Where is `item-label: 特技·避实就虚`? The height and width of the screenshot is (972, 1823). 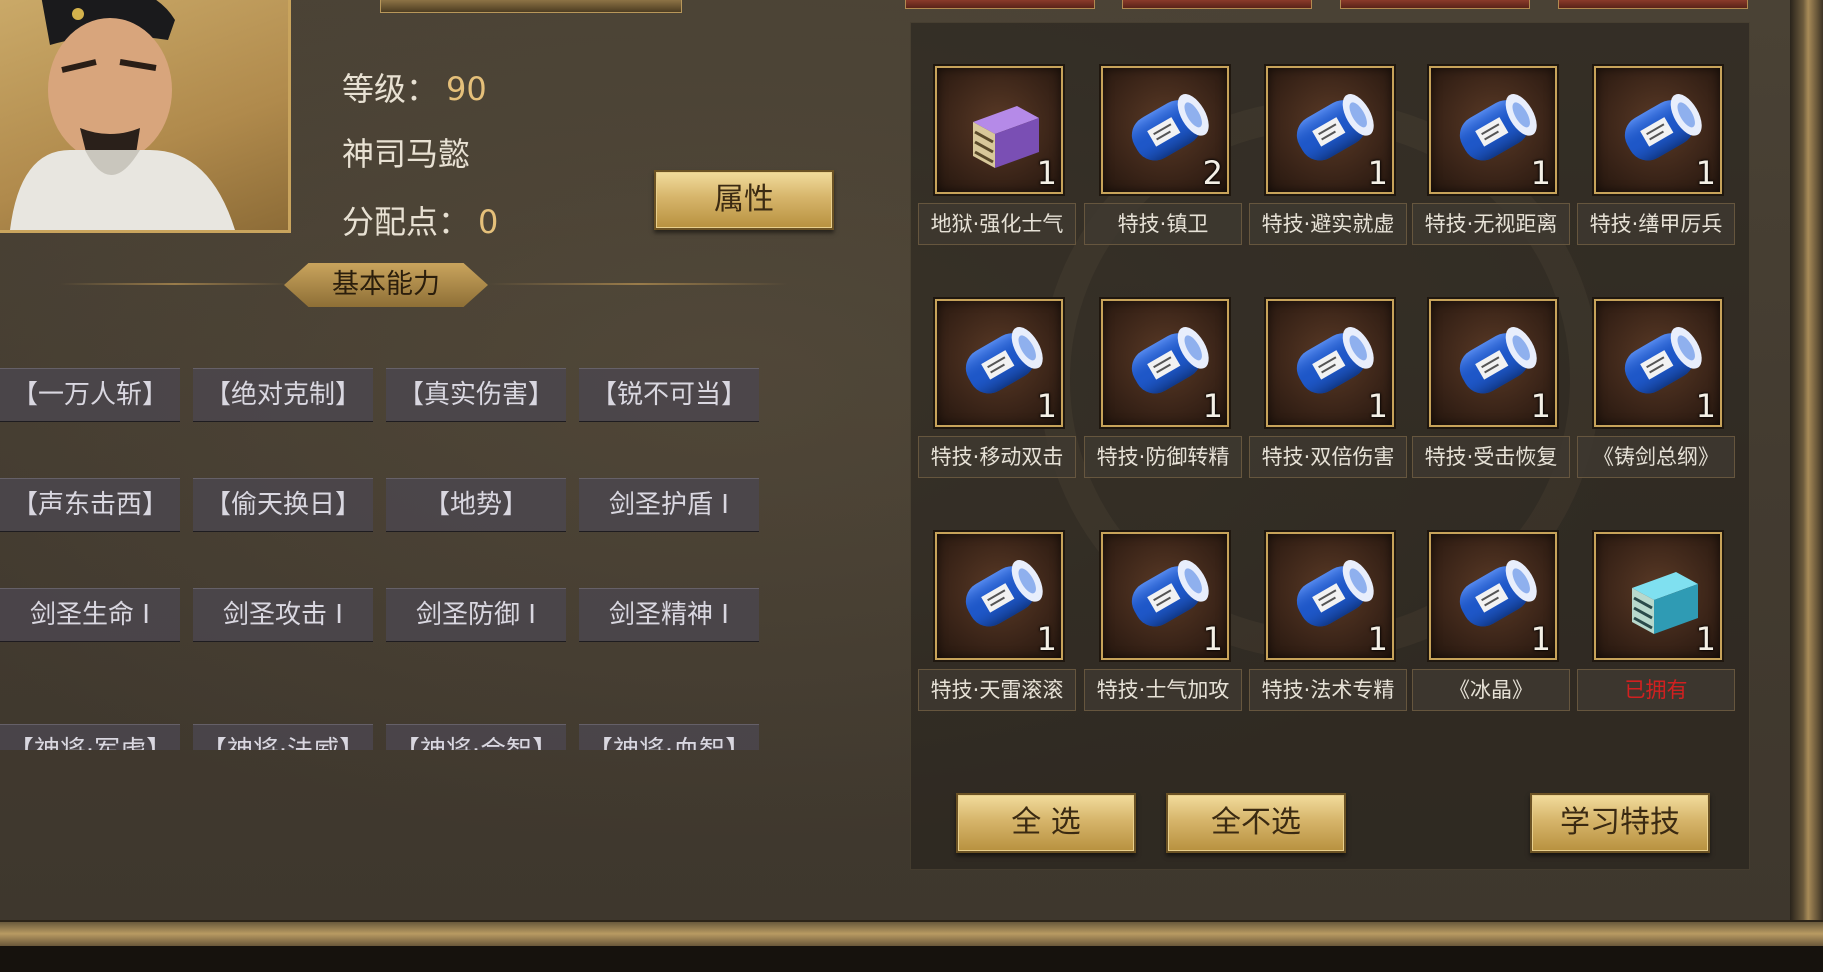 item-label: 特技·避实就虚 is located at coordinates (1328, 224).